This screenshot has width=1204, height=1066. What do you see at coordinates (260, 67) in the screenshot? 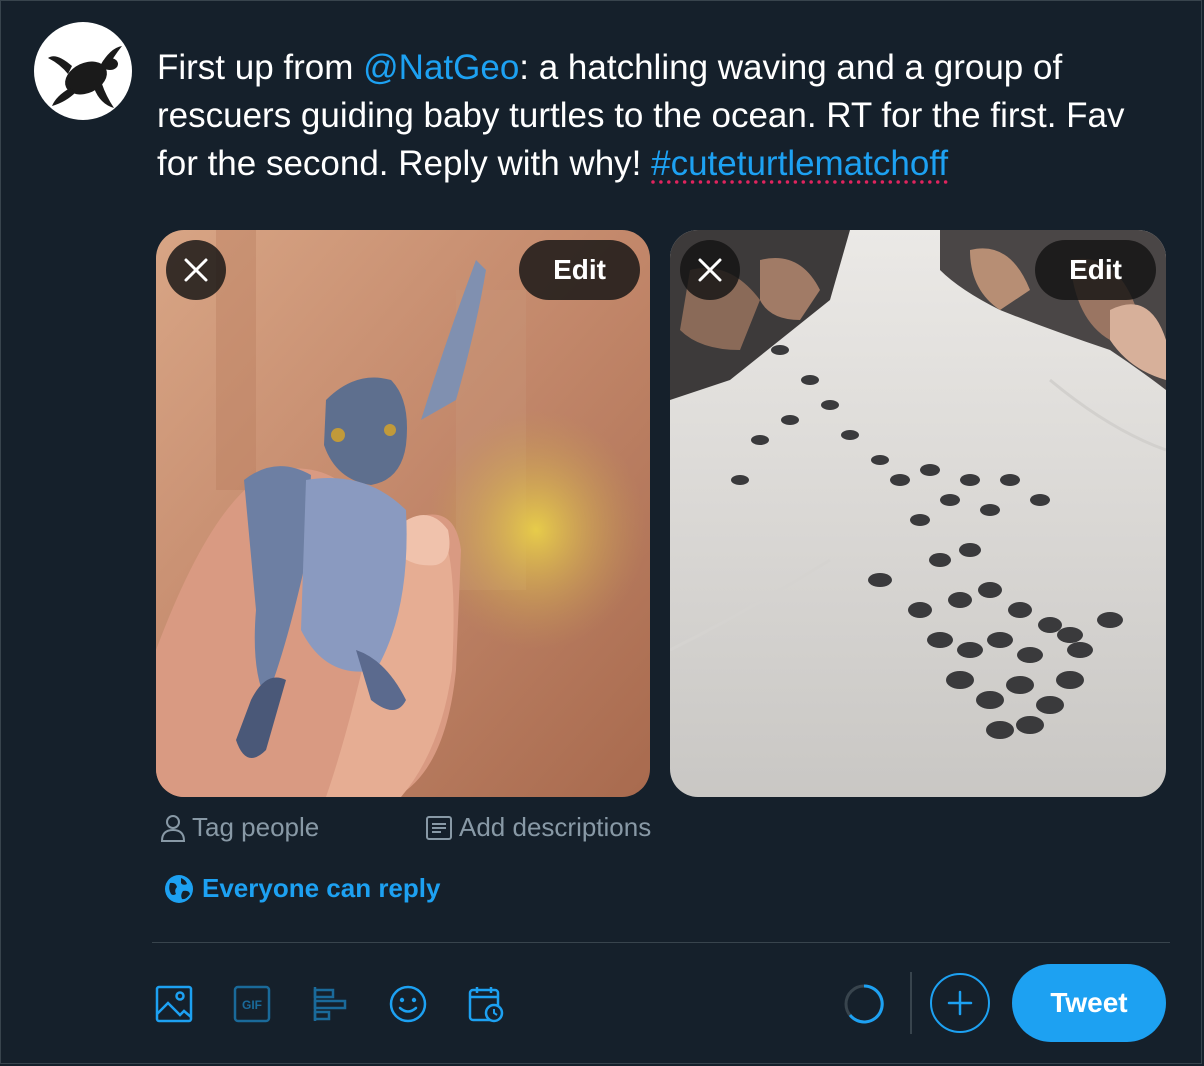
I see `tweet-text-prefix: First up from` at bounding box center [260, 67].